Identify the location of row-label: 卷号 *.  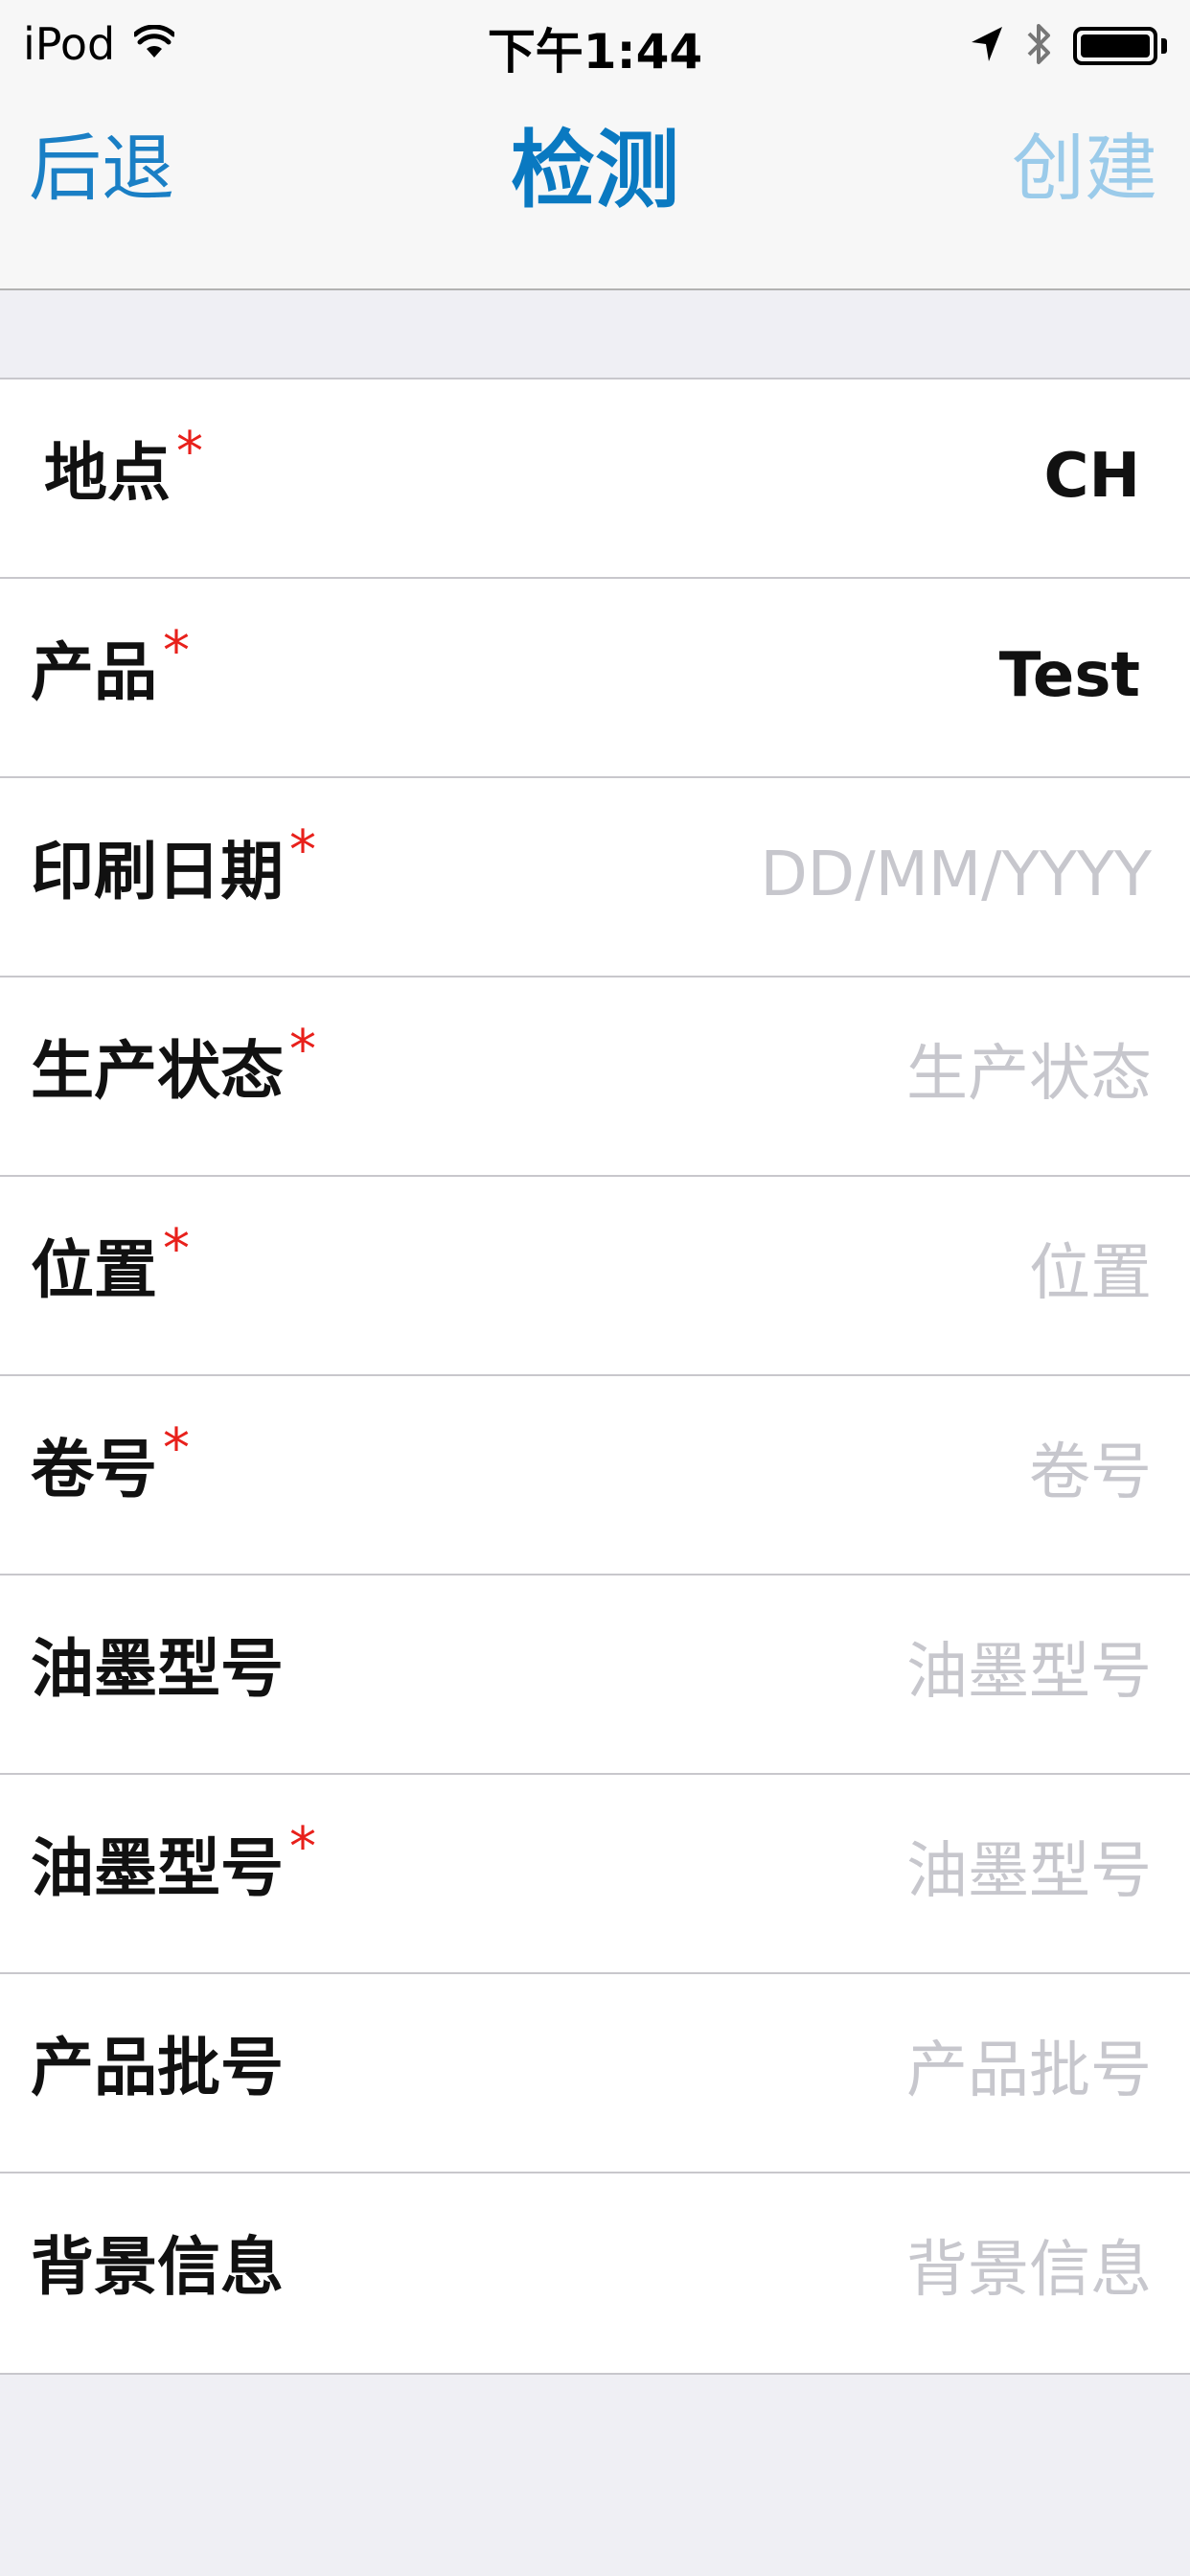
(111, 1462).